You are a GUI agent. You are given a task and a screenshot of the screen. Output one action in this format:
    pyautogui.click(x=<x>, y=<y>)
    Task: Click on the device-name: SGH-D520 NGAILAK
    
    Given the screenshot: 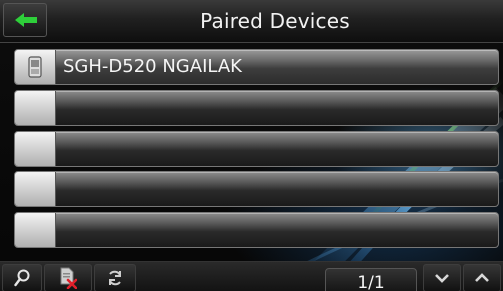 What is the action you would take?
    pyautogui.click(x=152, y=66)
    